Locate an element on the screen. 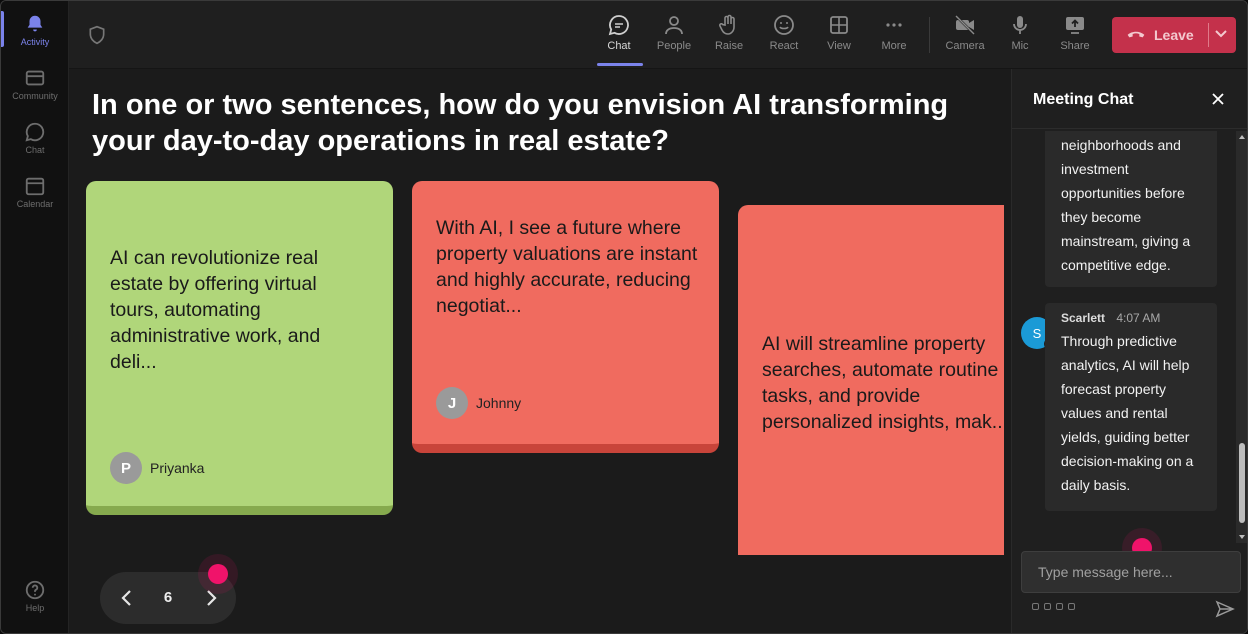  rail-label: Help is located at coordinates (35, 608).